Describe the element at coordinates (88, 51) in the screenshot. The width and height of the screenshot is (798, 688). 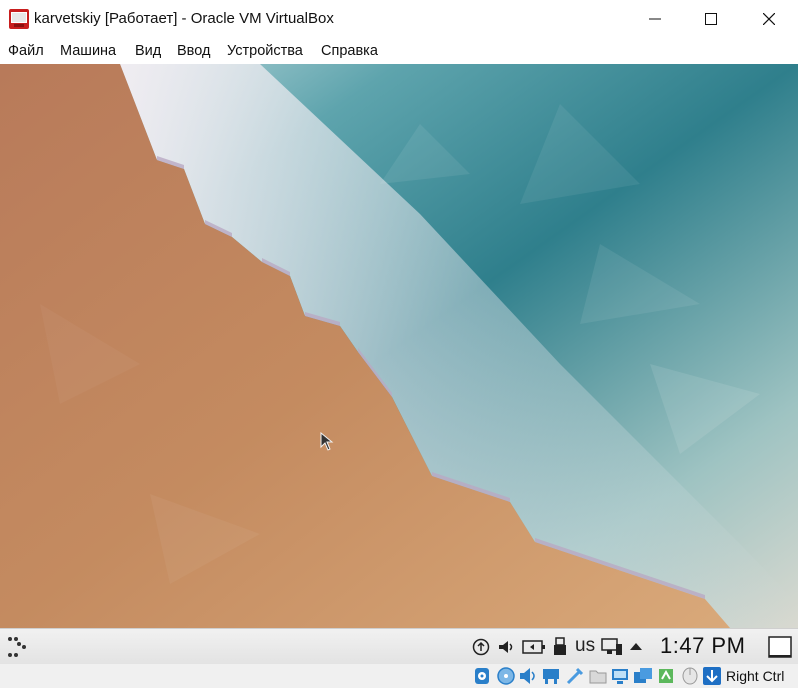
I see `menu-machine: Машина` at that location.